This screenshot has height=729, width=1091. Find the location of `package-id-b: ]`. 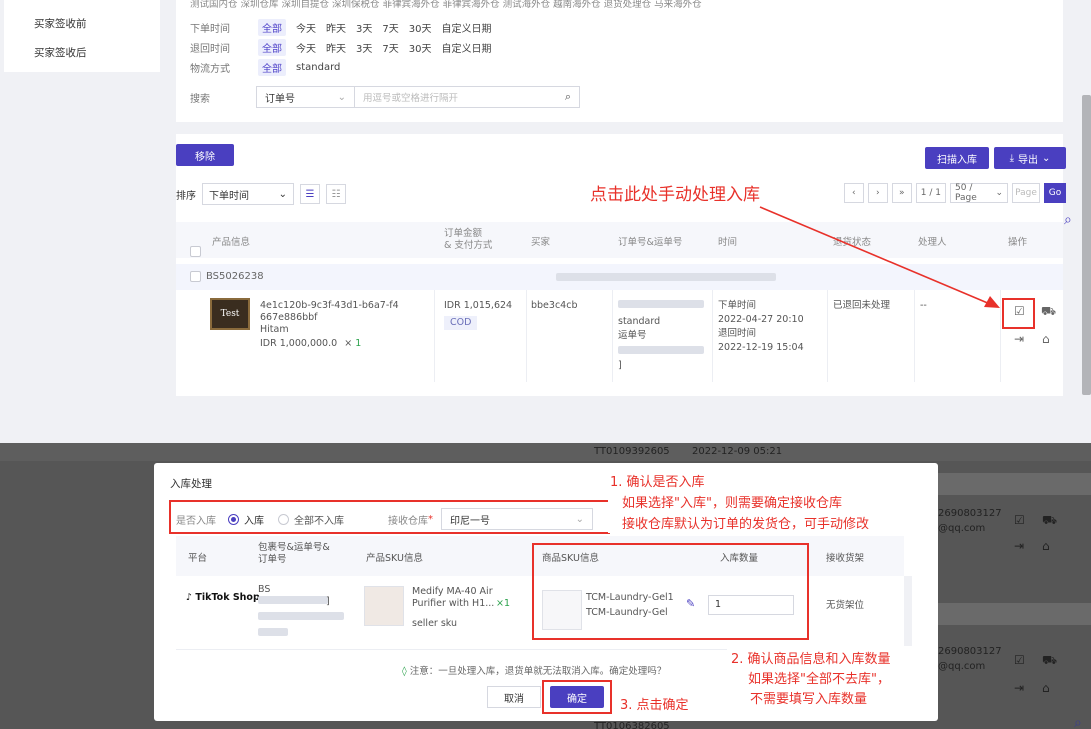

package-id-b: ] is located at coordinates (328, 601).